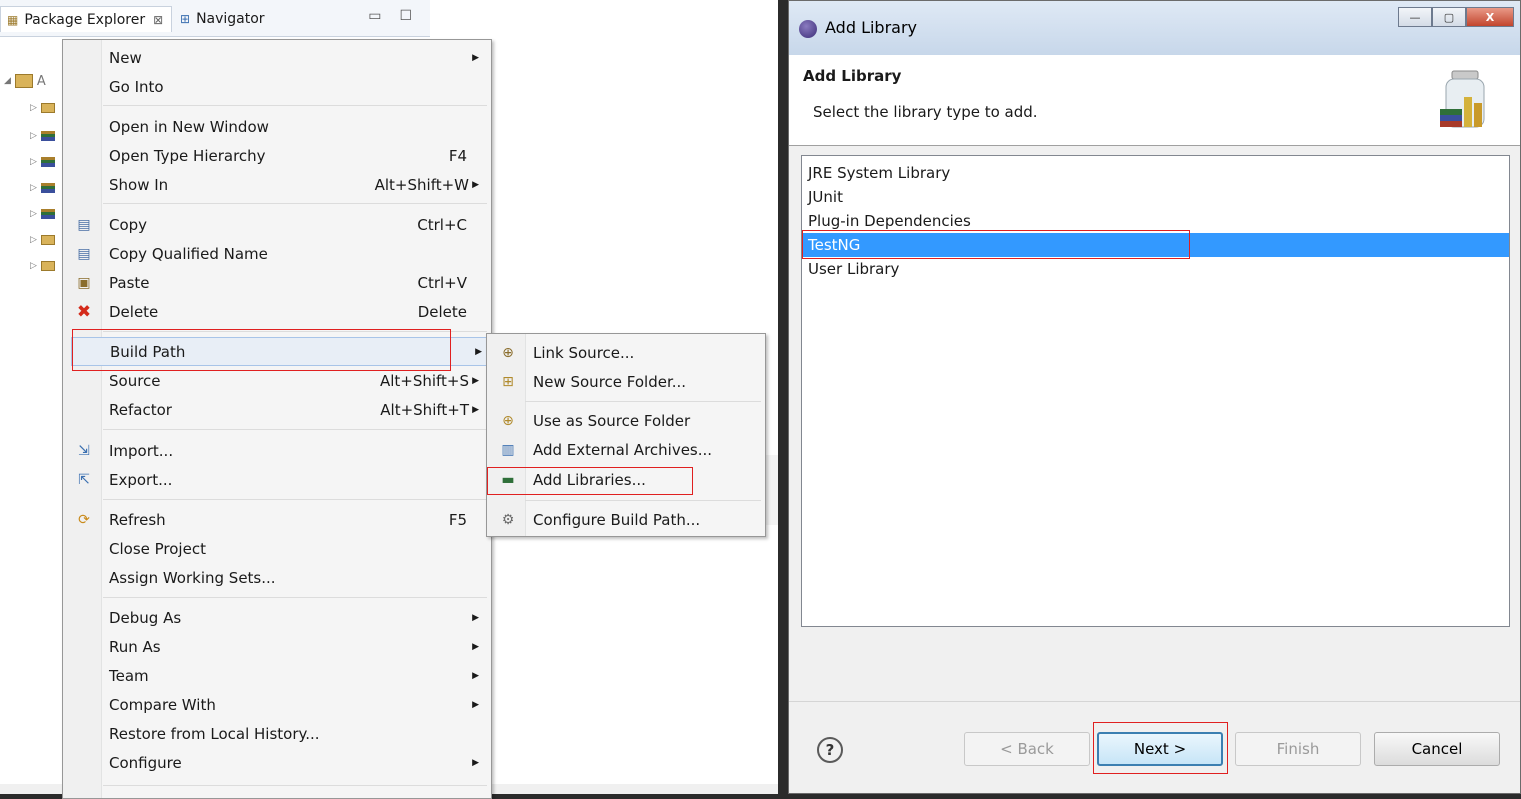 The height and width of the screenshot is (799, 1521). I want to click on menu-item-label: New, so click(125, 57).